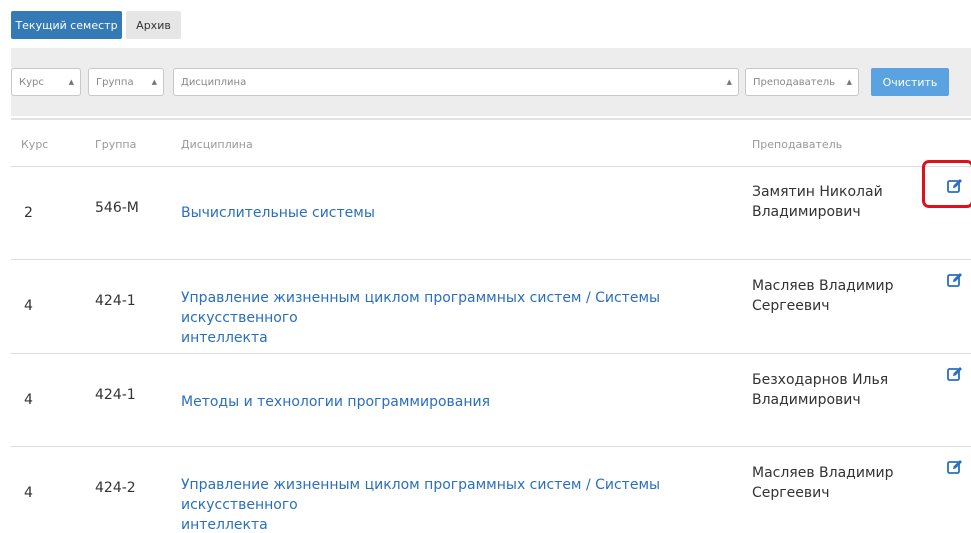 This screenshot has width=971, height=533. Describe the element at coordinates (461, 213) in the screenshot. I see `discipline-link: Вычислительные системы` at that location.